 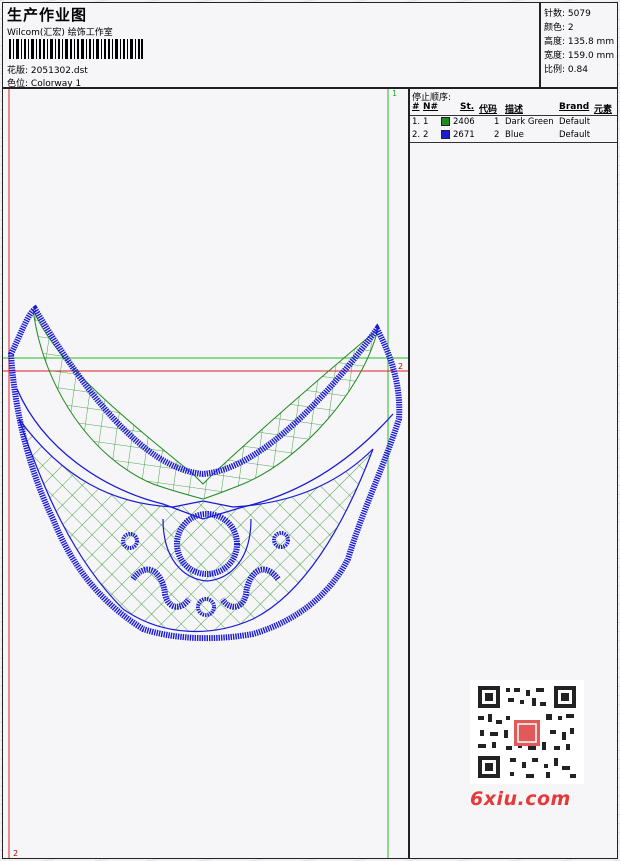 What do you see at coordinates (579, 14) in the screenshot?
I see `stat-value: 5079` at bounding box center [579, 14].